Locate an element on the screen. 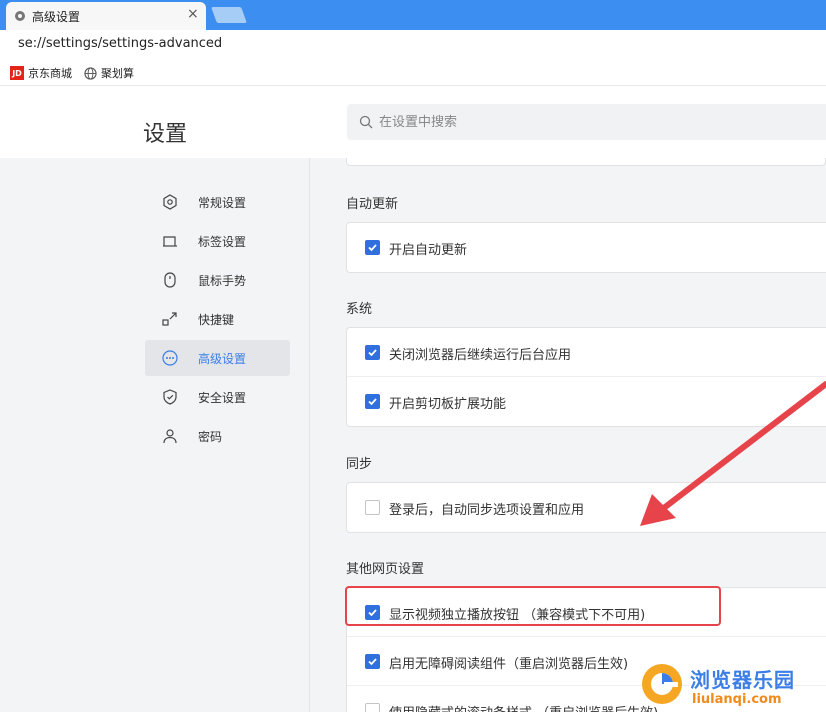  sidebar-item-label: 常规设置 is located at coordinates (222, 203).